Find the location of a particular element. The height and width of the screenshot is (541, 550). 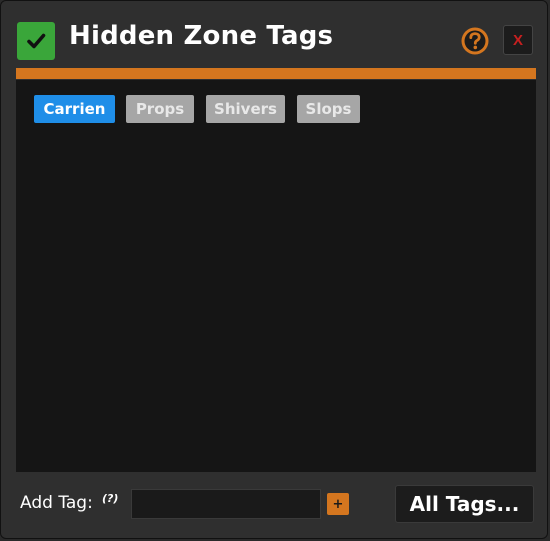

tag-shivers: Shivers is located at coordinates (245, 109).